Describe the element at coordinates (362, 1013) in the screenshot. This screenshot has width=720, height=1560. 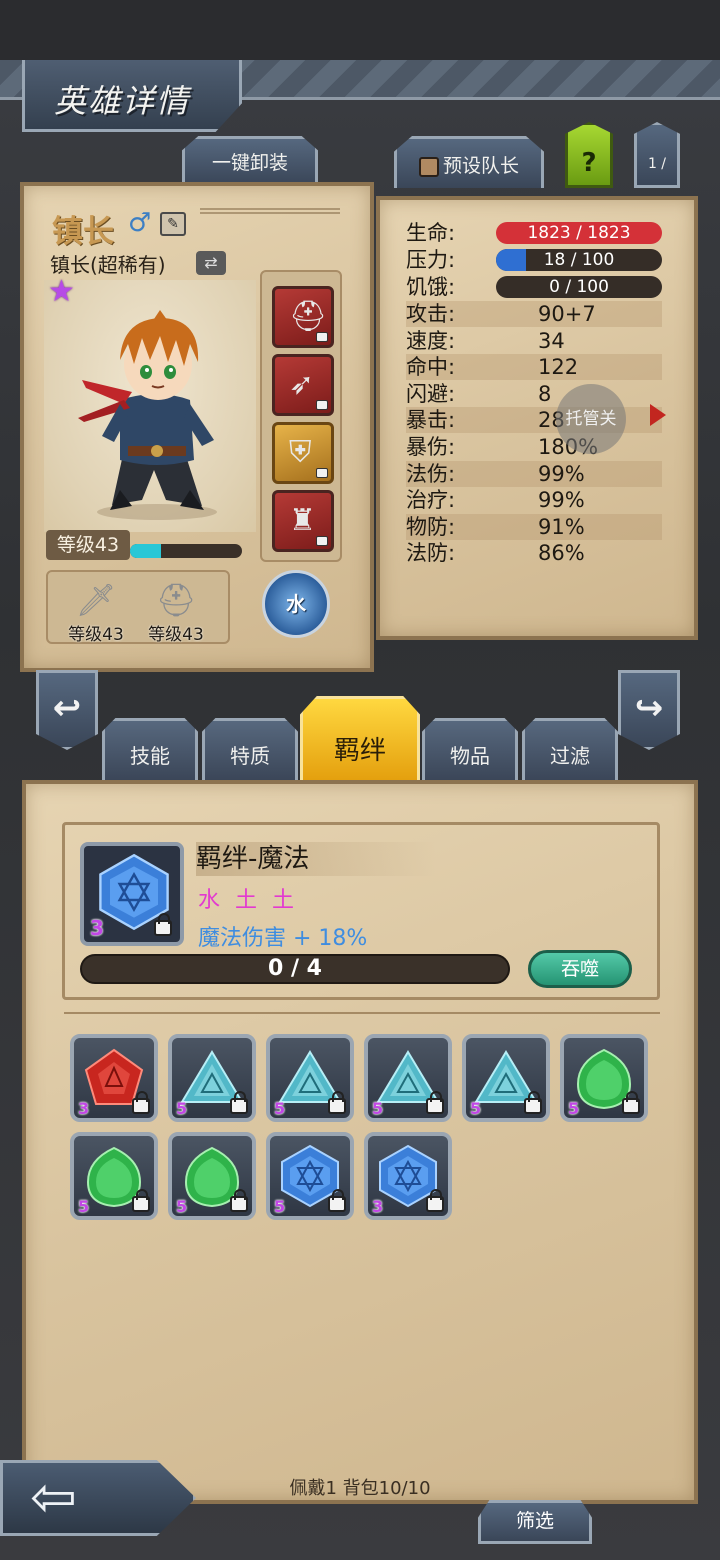
I see `divider` at that location.